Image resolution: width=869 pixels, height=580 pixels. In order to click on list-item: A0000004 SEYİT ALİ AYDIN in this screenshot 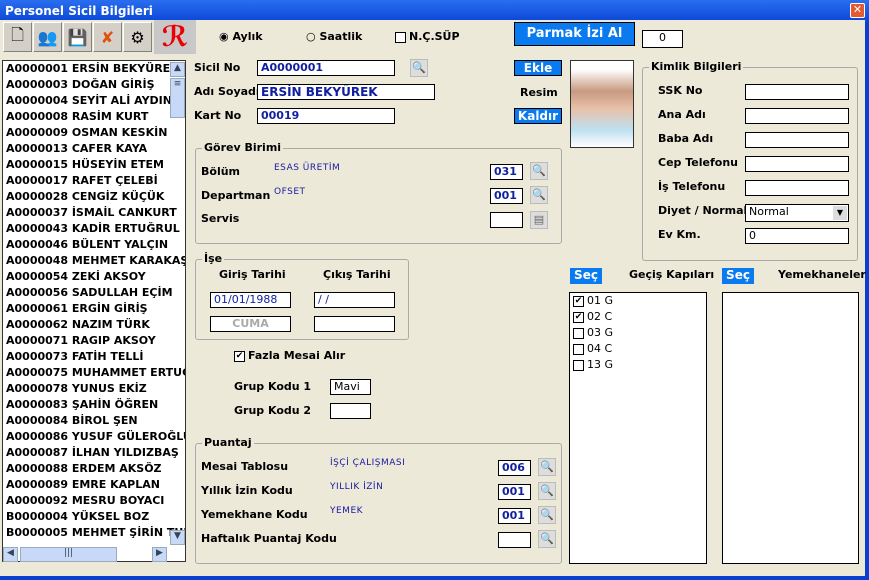, I will do `click(89, 102)`.